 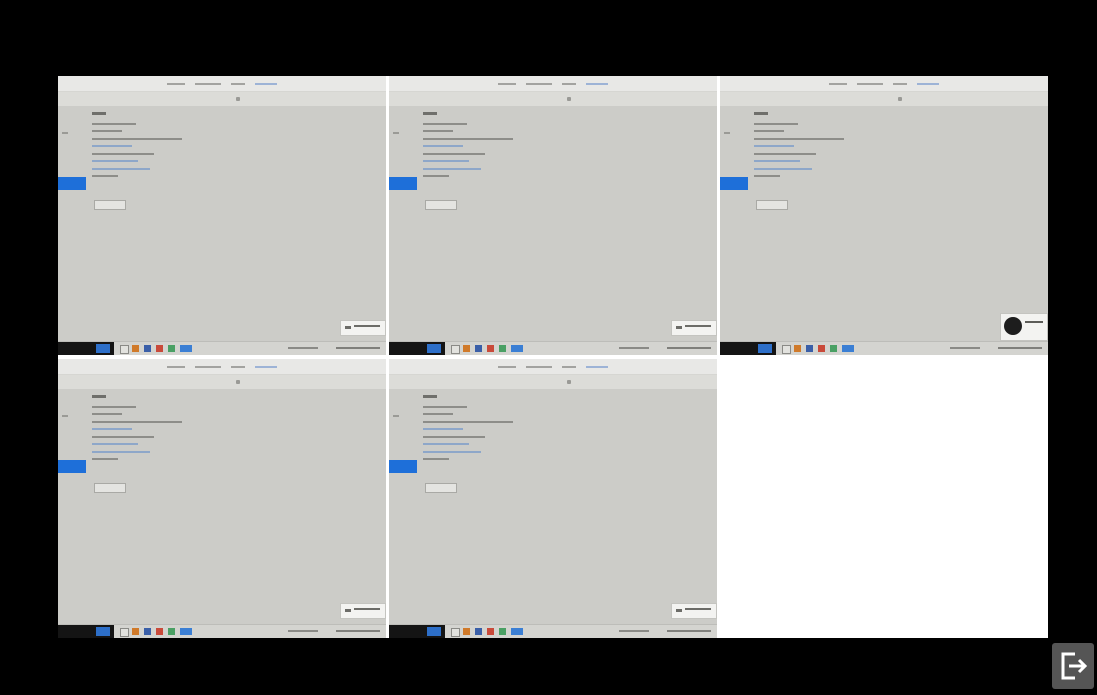 I want to click on empty-tile, so click(x=884, y=498).